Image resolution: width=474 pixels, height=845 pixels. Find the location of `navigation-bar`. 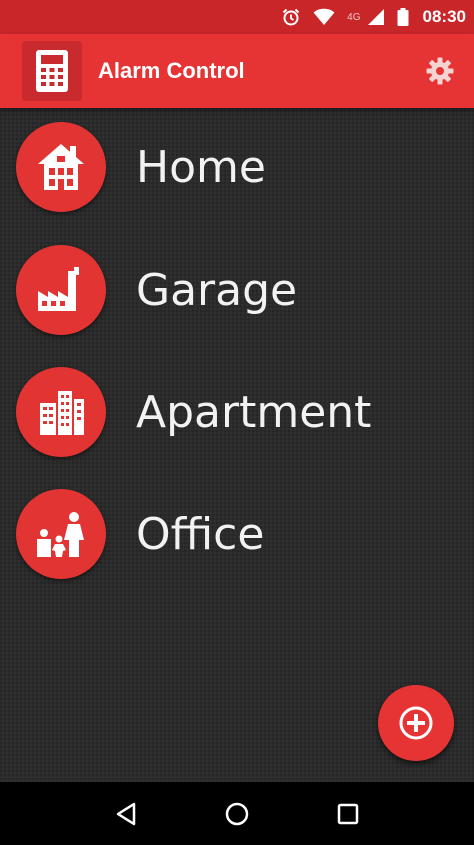

navigation-bar is located at coordinates (237, 813).